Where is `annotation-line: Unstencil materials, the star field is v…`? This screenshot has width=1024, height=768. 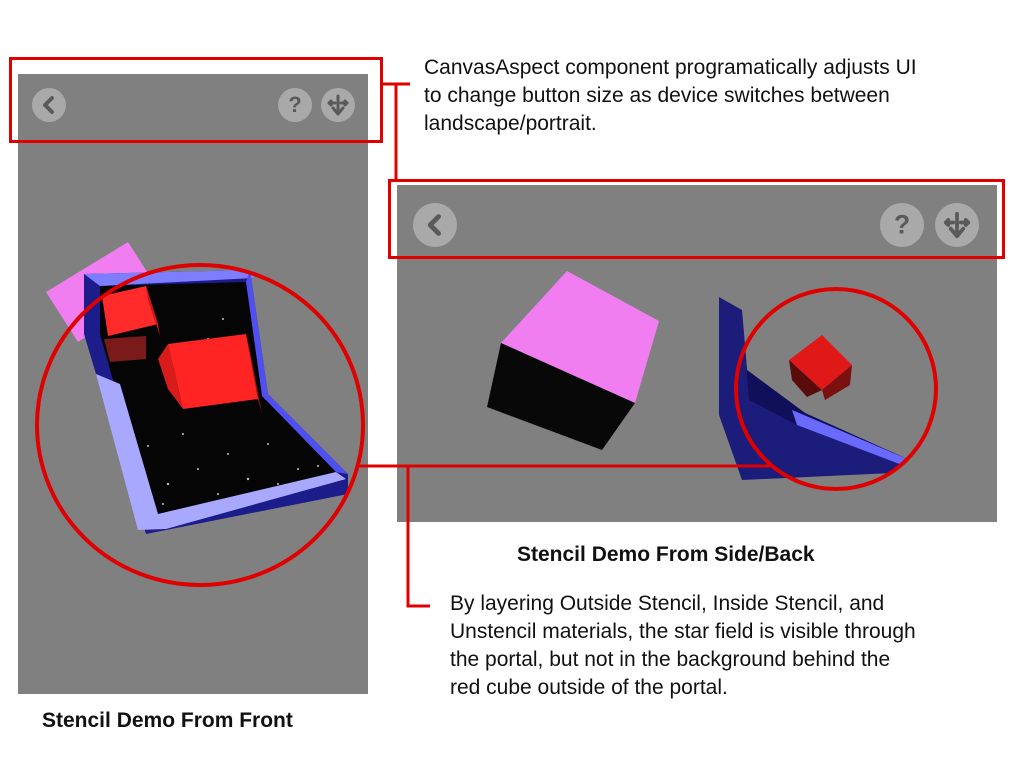
annotation-line: Unstencil materials, the star field is v… is located at coordinates (683, 631).